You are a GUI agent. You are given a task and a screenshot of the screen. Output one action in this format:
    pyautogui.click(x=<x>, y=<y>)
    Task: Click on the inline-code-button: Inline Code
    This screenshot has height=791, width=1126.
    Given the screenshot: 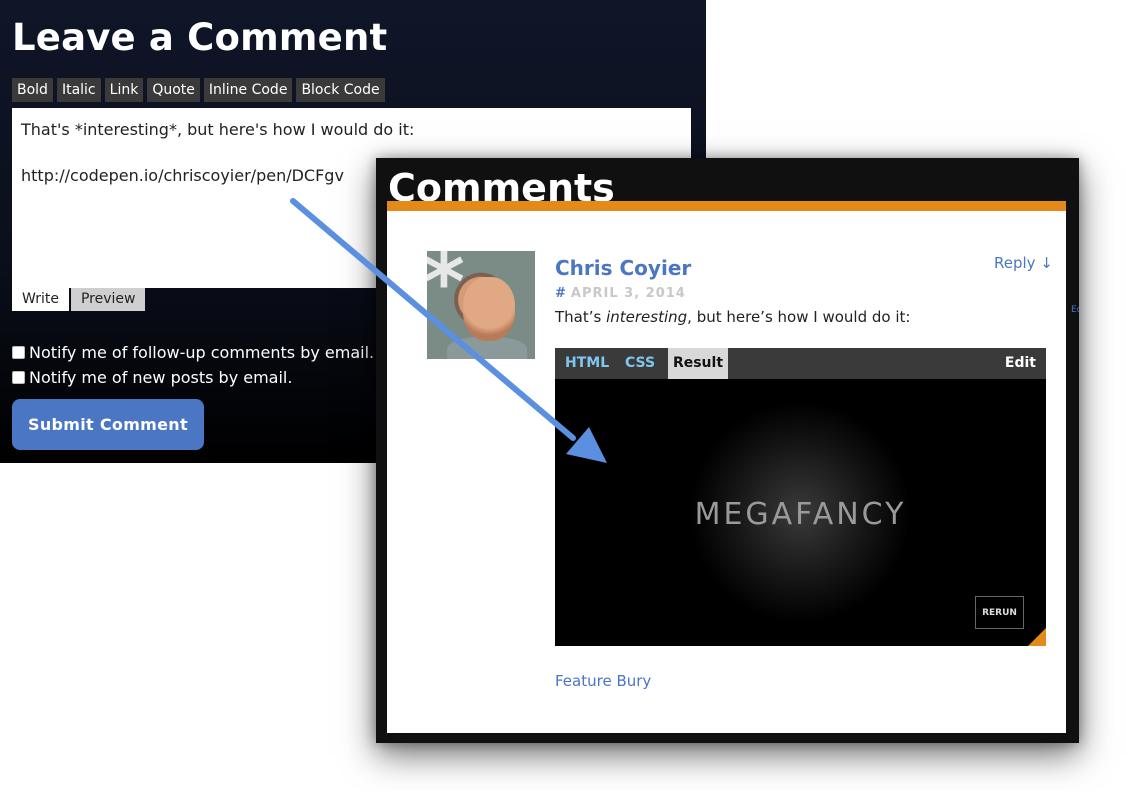 What is the action you would take?
    pyautogui.click(x=248, y=90)
    